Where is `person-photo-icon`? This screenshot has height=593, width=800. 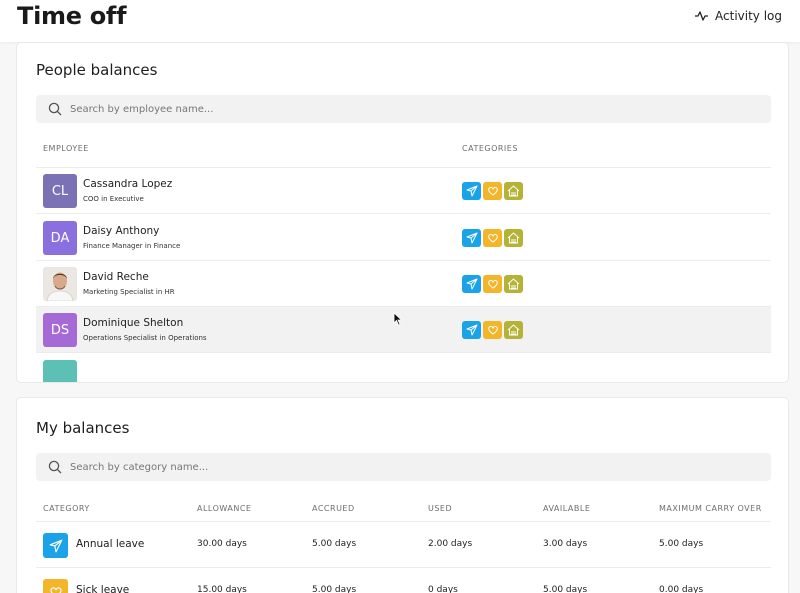
person-photo-icon is located at coordinates (60, 284).